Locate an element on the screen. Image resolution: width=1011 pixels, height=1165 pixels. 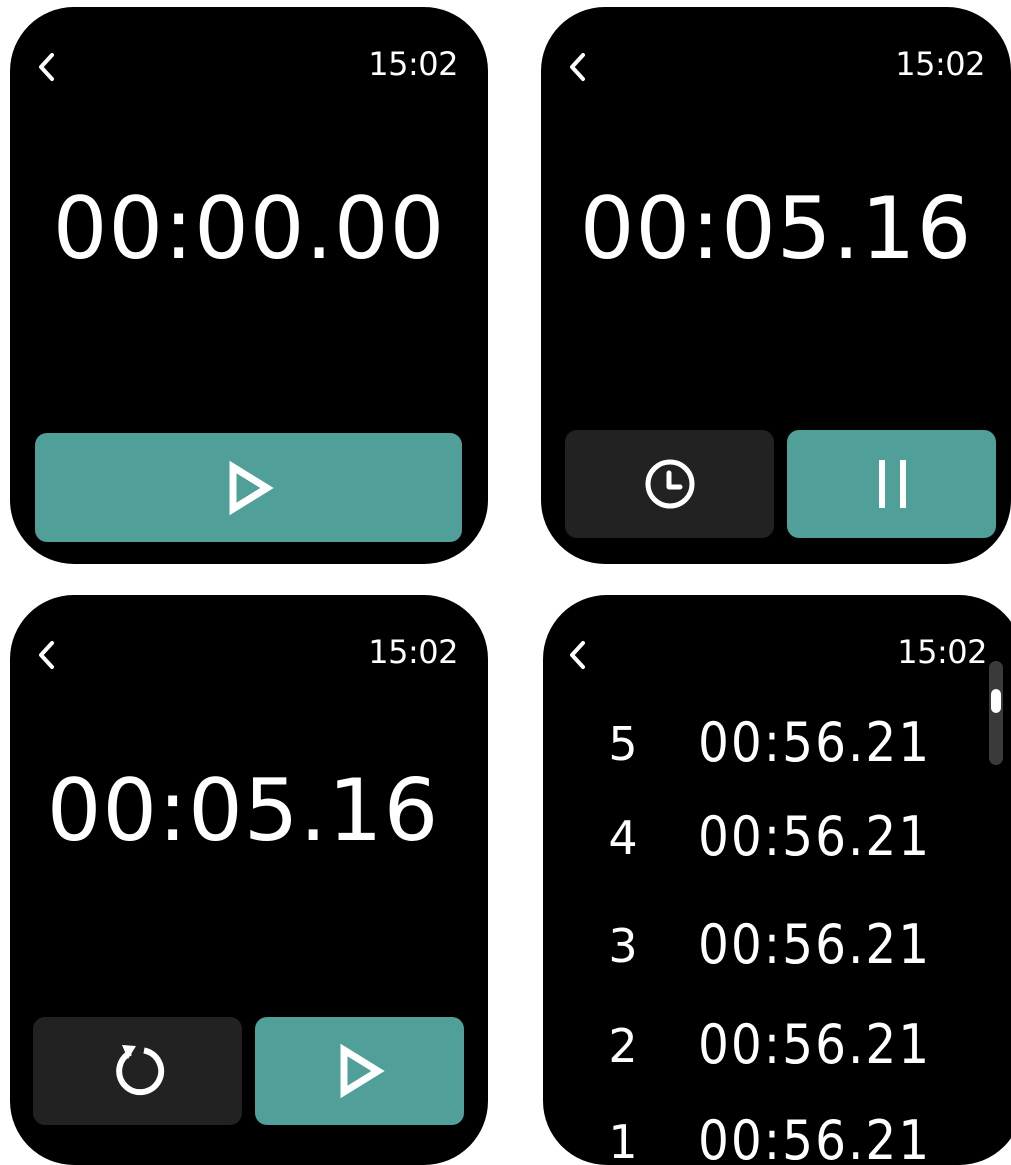
pause-icon is located at coordinates (892, 484).